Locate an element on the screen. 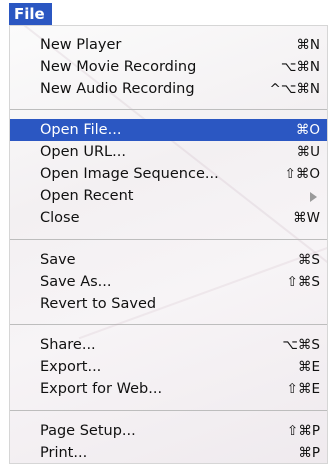  menu-item-shortcut: ⌘U is located at coordinates (308, 152).